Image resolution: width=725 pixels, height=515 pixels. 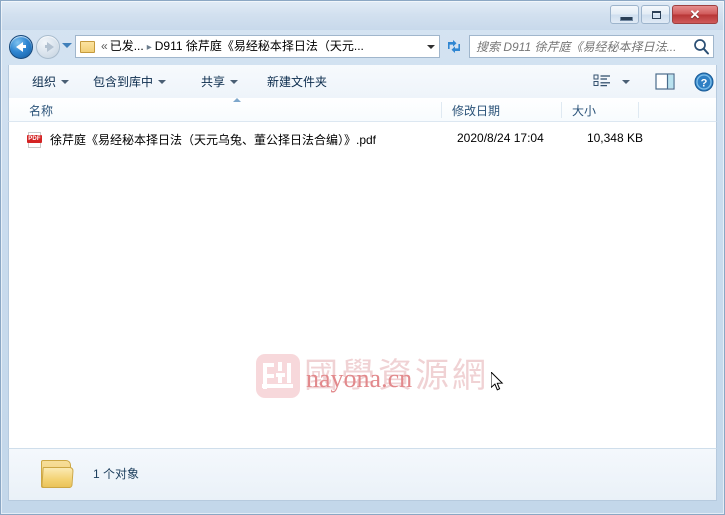 I want to click on arrow-right-stem-icon, so click(x=47, y=46).